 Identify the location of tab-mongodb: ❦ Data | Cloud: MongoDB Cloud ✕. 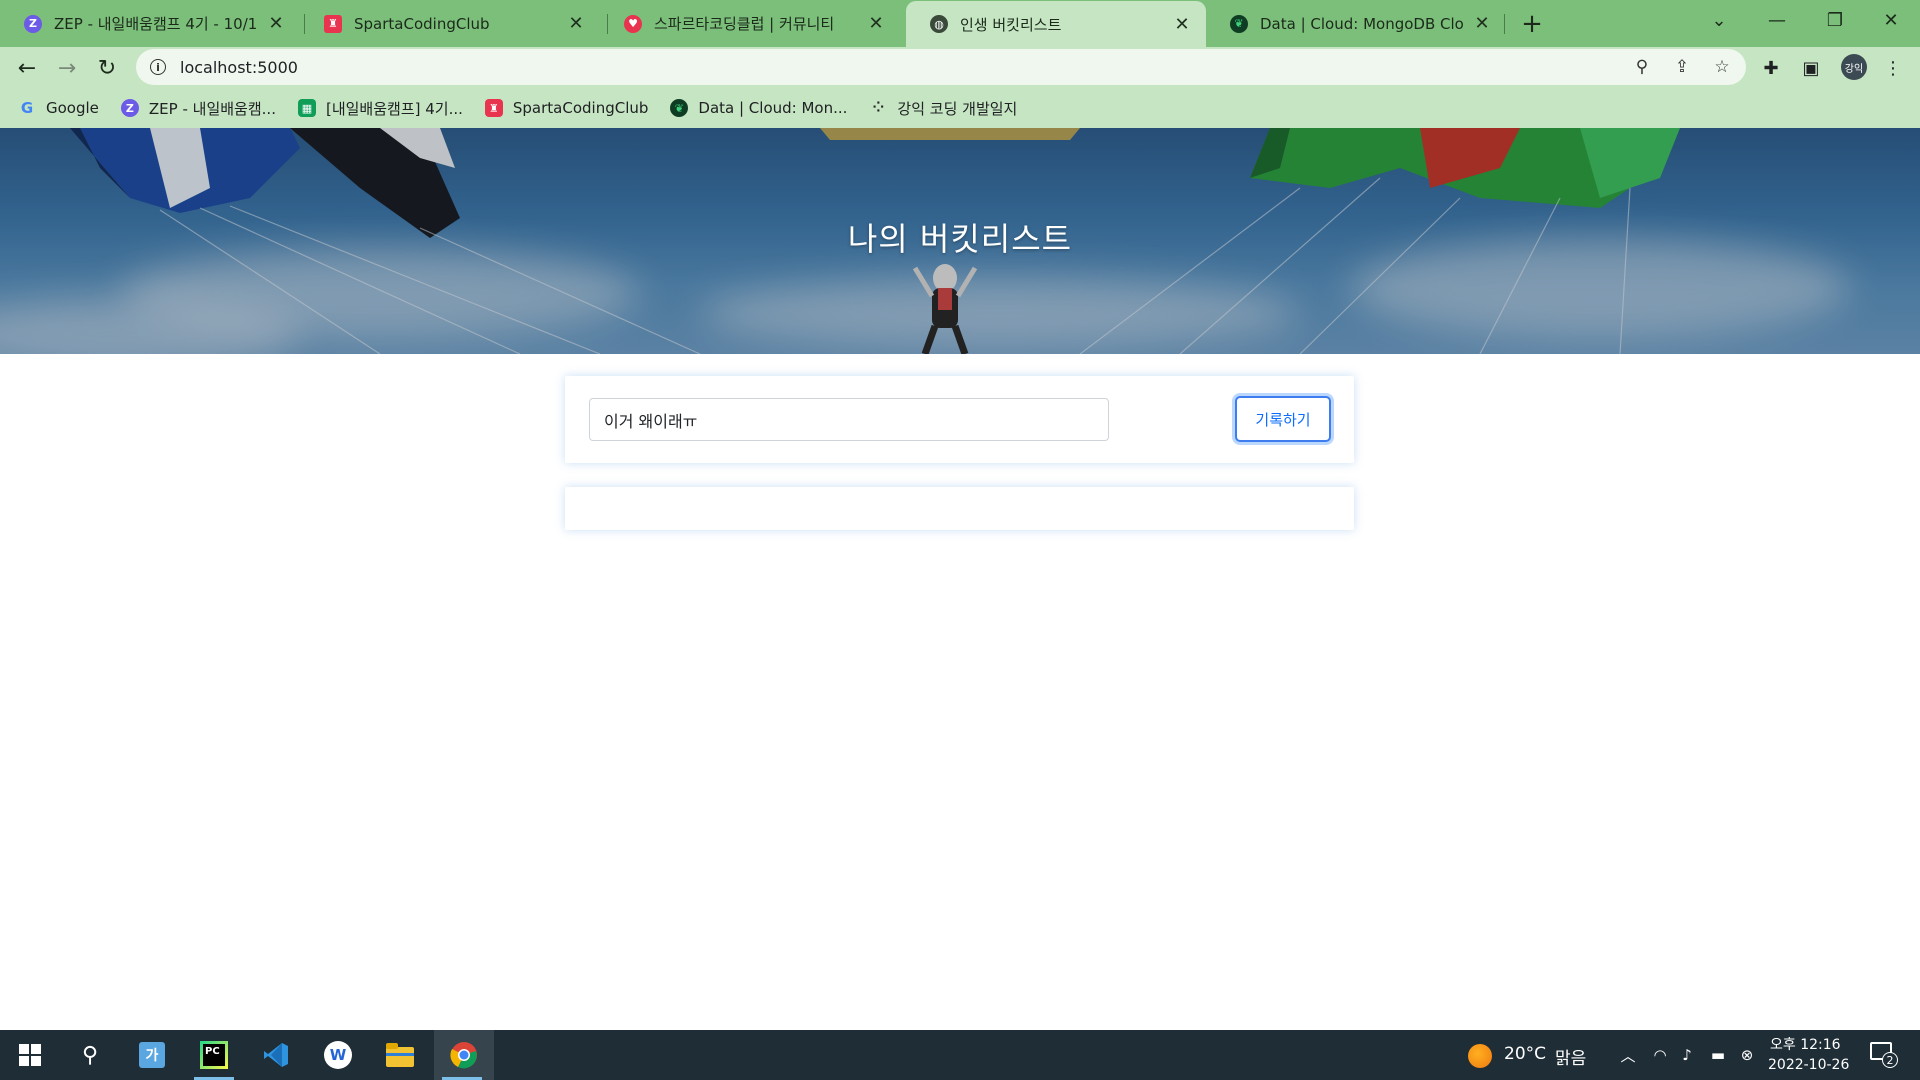
(1356, 23).